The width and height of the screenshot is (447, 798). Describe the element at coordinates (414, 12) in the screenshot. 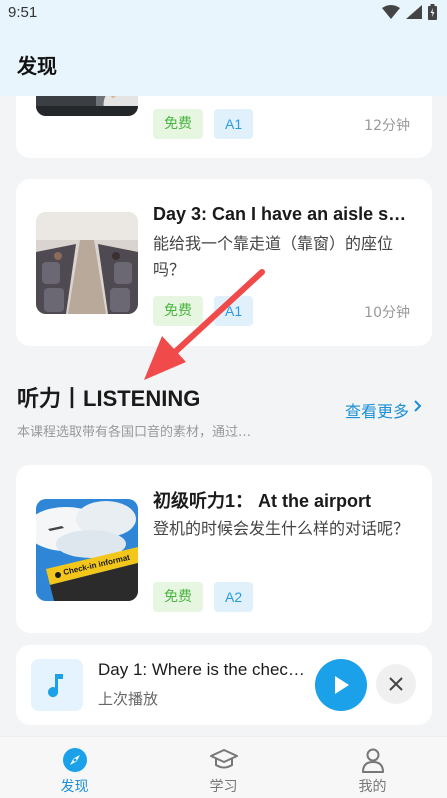

I see `signal-icon` at that location.